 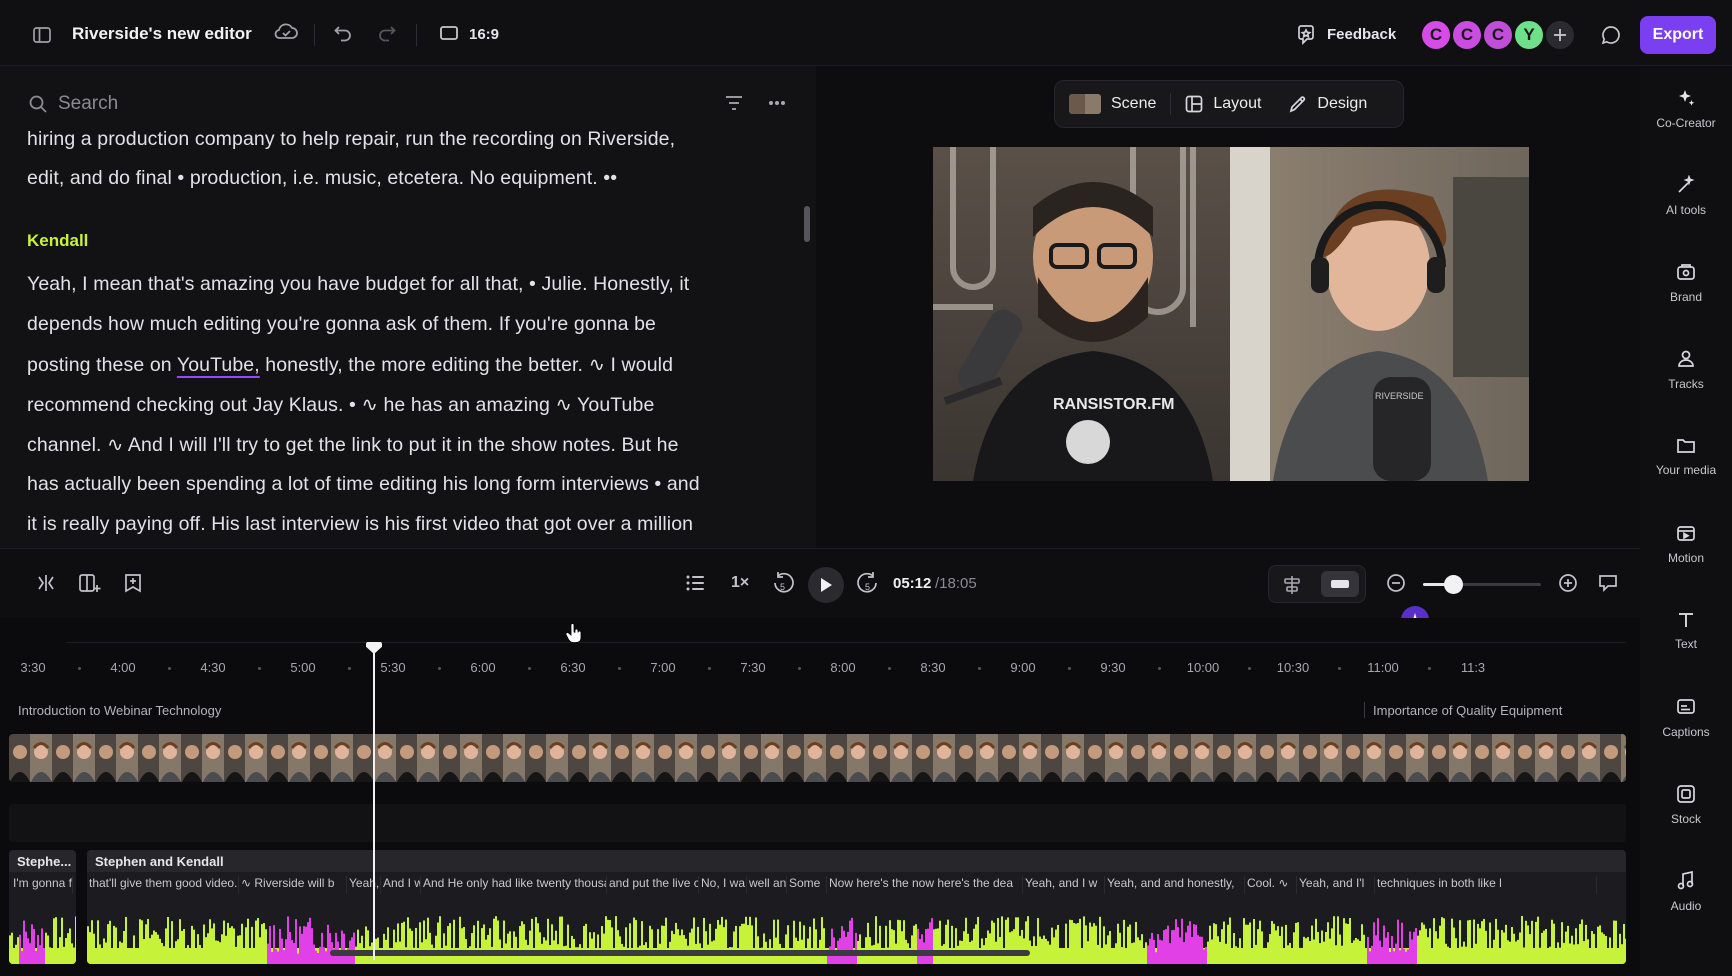 What do you see at coordinates (695, 583) in the screenshot?
I see `chapters-list-icon` at bounding box center [695, 583].